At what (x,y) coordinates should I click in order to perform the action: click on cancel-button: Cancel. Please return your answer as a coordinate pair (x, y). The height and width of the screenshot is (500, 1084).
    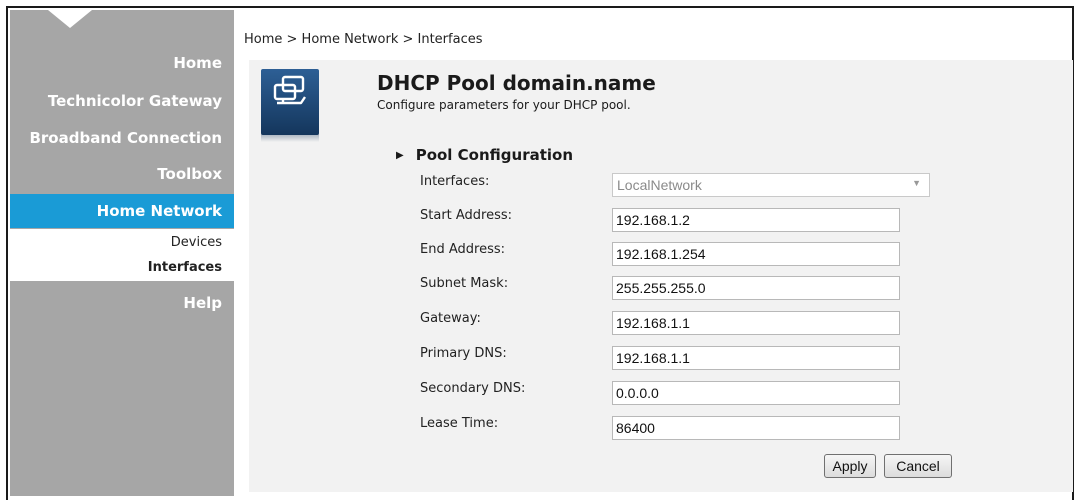
    Looking at the image, I should click on (918, 466).